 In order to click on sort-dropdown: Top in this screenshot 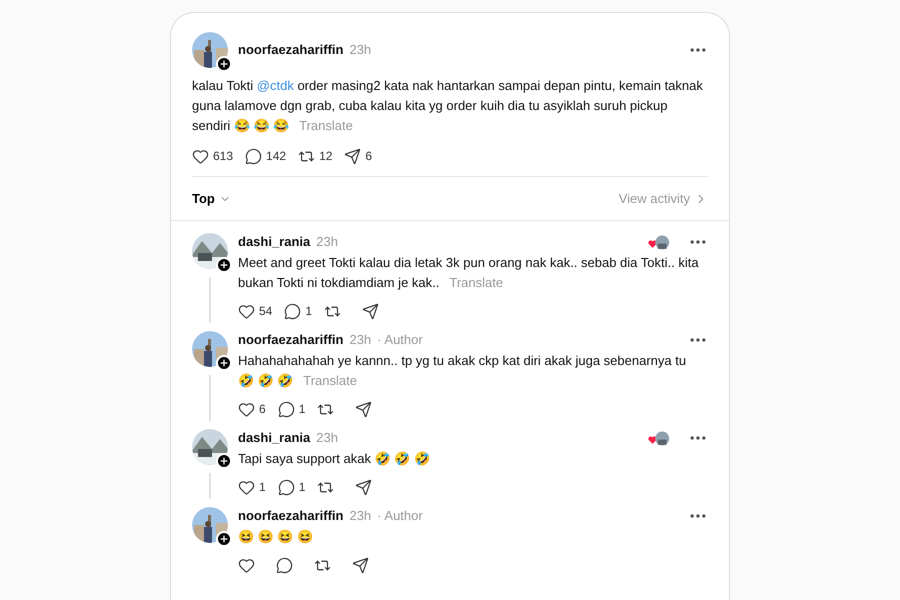, I will do `click(211, 198)`.